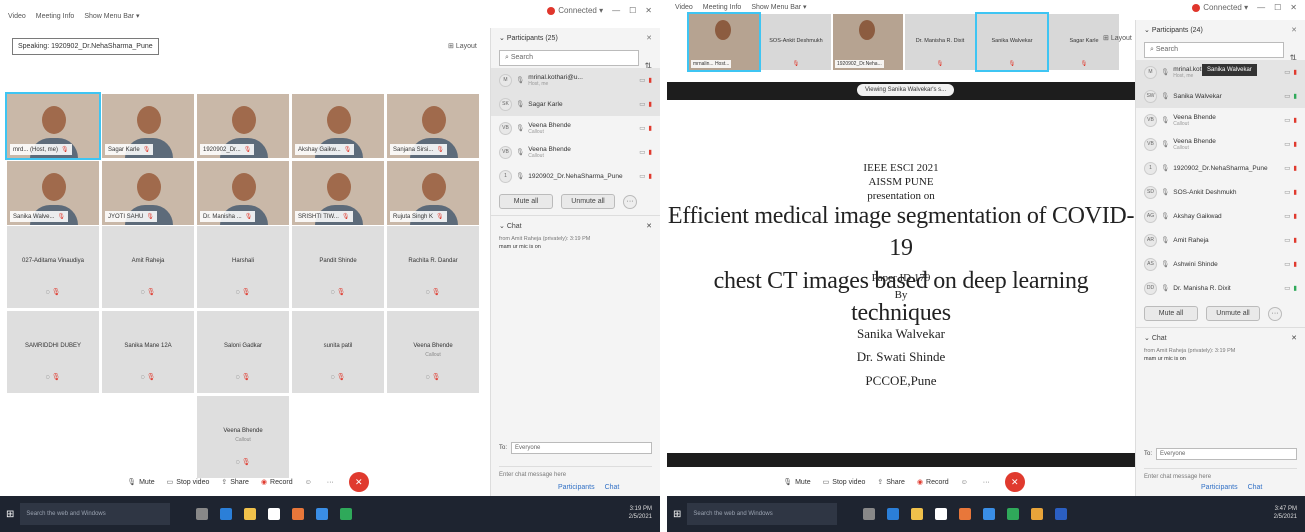  Describe the element at coordinates (148, 352) in the screenshot. I see `audio-tile: Sanika Mane 12A ◌ 🎙` at that location.